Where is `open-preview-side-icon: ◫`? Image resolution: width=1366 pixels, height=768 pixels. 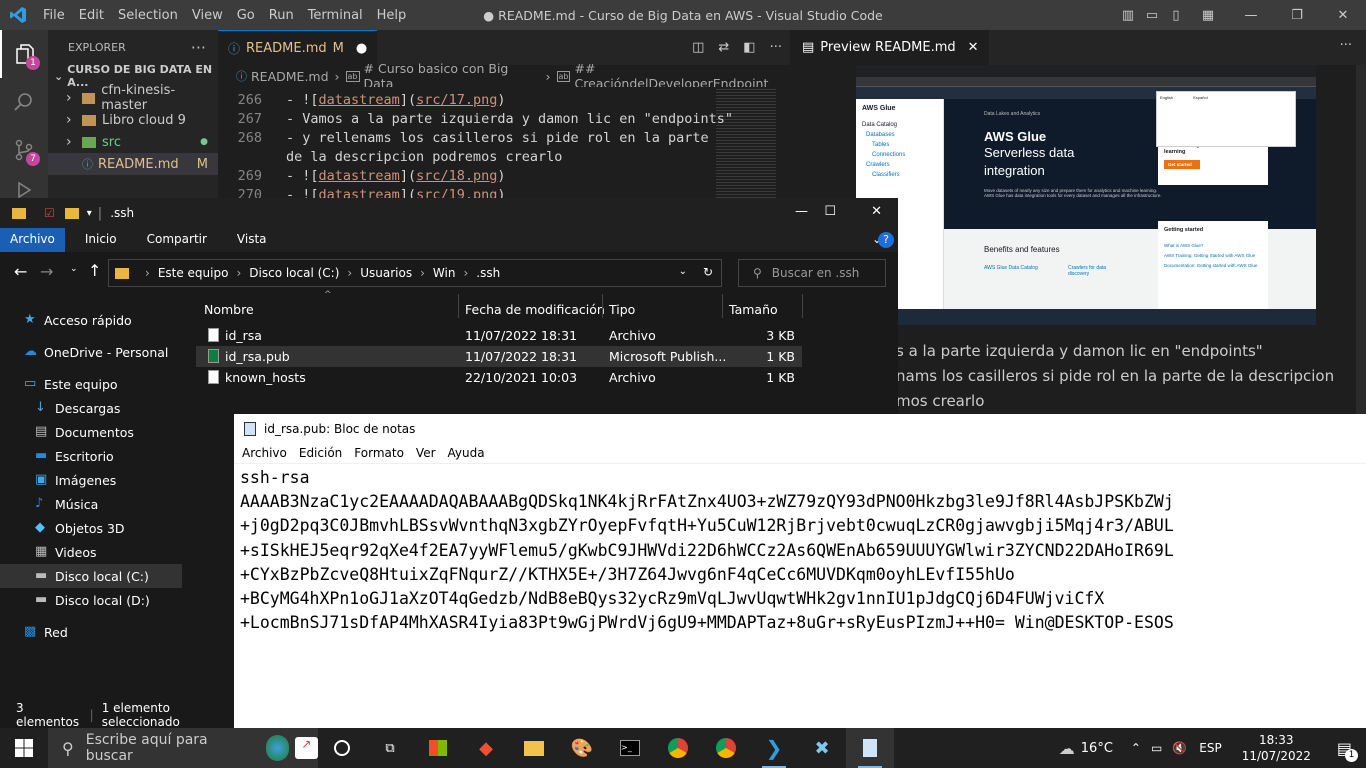 open-preview-side-icon: ◫ is located at coordinates (698, 47).